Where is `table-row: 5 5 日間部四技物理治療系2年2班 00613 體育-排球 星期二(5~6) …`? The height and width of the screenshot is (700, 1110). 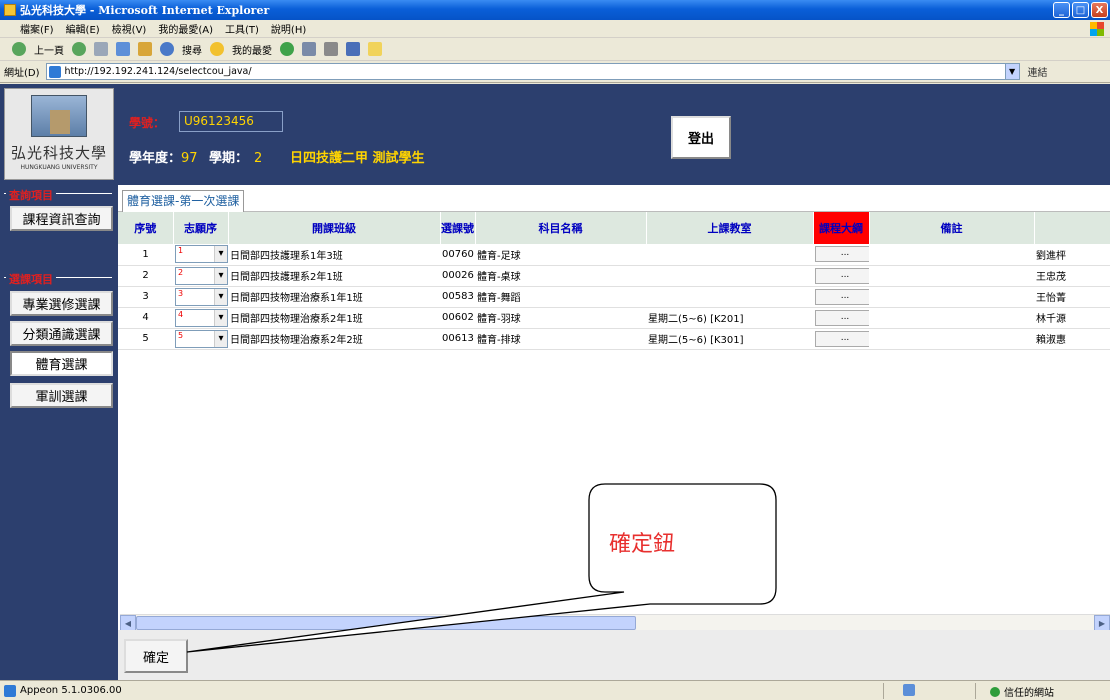 table-row: 5 5 日間部四技物理治療系2年2班 00613 體育-排球 星期二(5~6) … is located at coordinates (614, 339).